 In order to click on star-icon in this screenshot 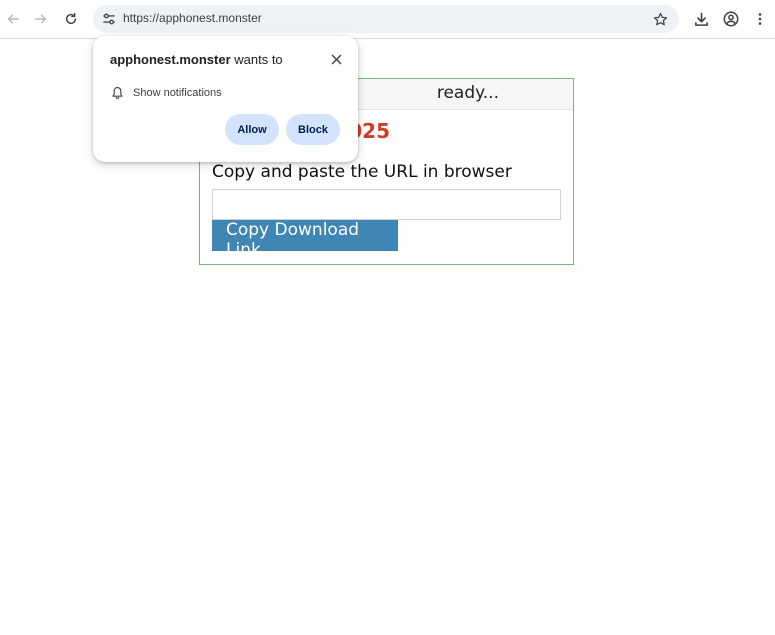, I will do `click(660, 18)`.